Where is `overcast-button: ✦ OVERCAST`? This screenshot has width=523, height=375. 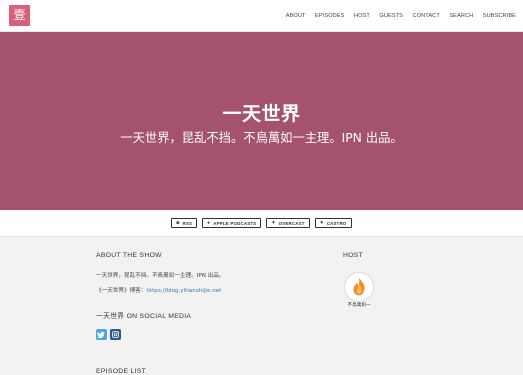
overcast-button: ✦ OVERCAST is located at coordinates (288, 223).